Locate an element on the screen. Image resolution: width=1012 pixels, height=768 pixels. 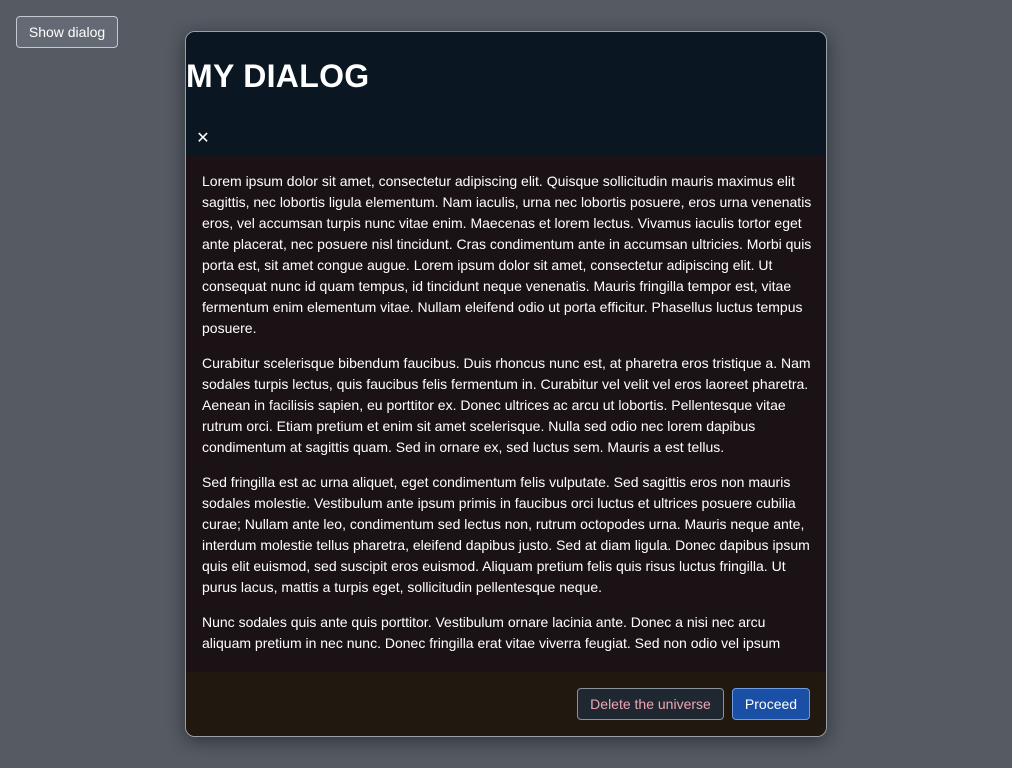
close-icon: ✕ is located at coordinates (203, 138).